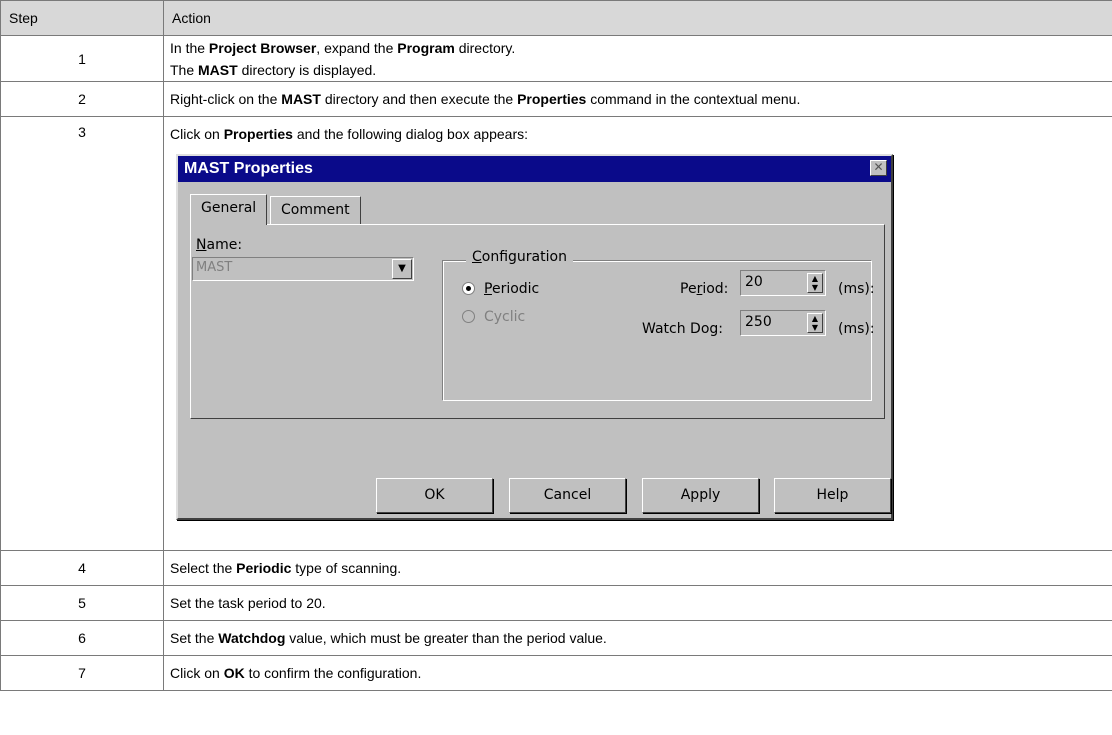  I want to click on table-row: 5 Set the task period to 20., so click(556, 603).